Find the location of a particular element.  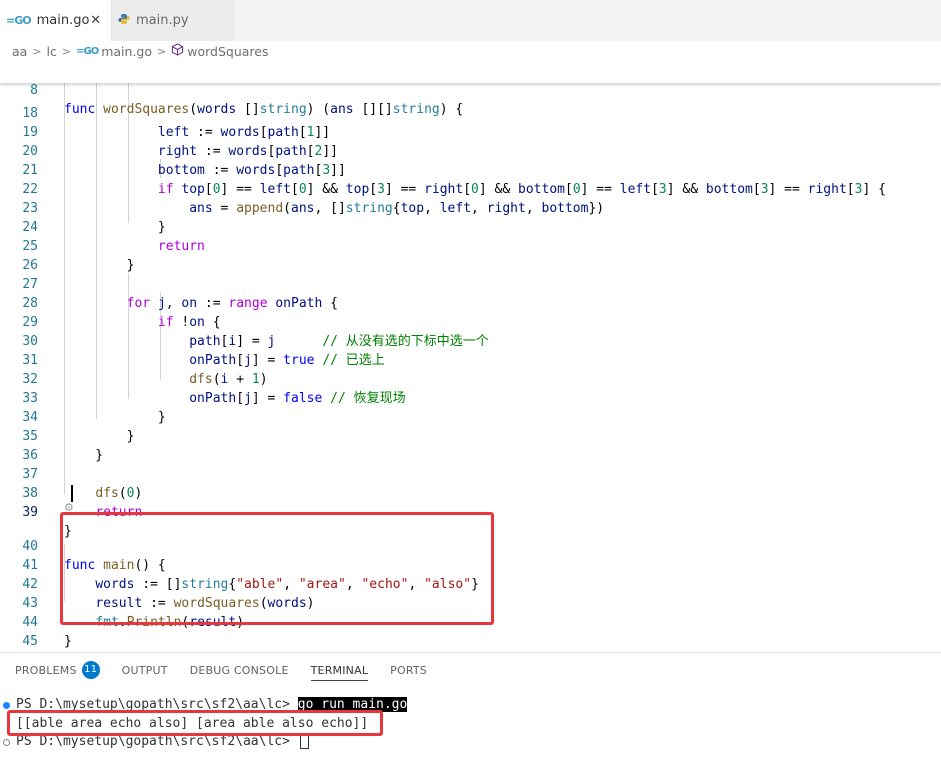

tab-output: OUTPUT is located at coordinates (145, 670).